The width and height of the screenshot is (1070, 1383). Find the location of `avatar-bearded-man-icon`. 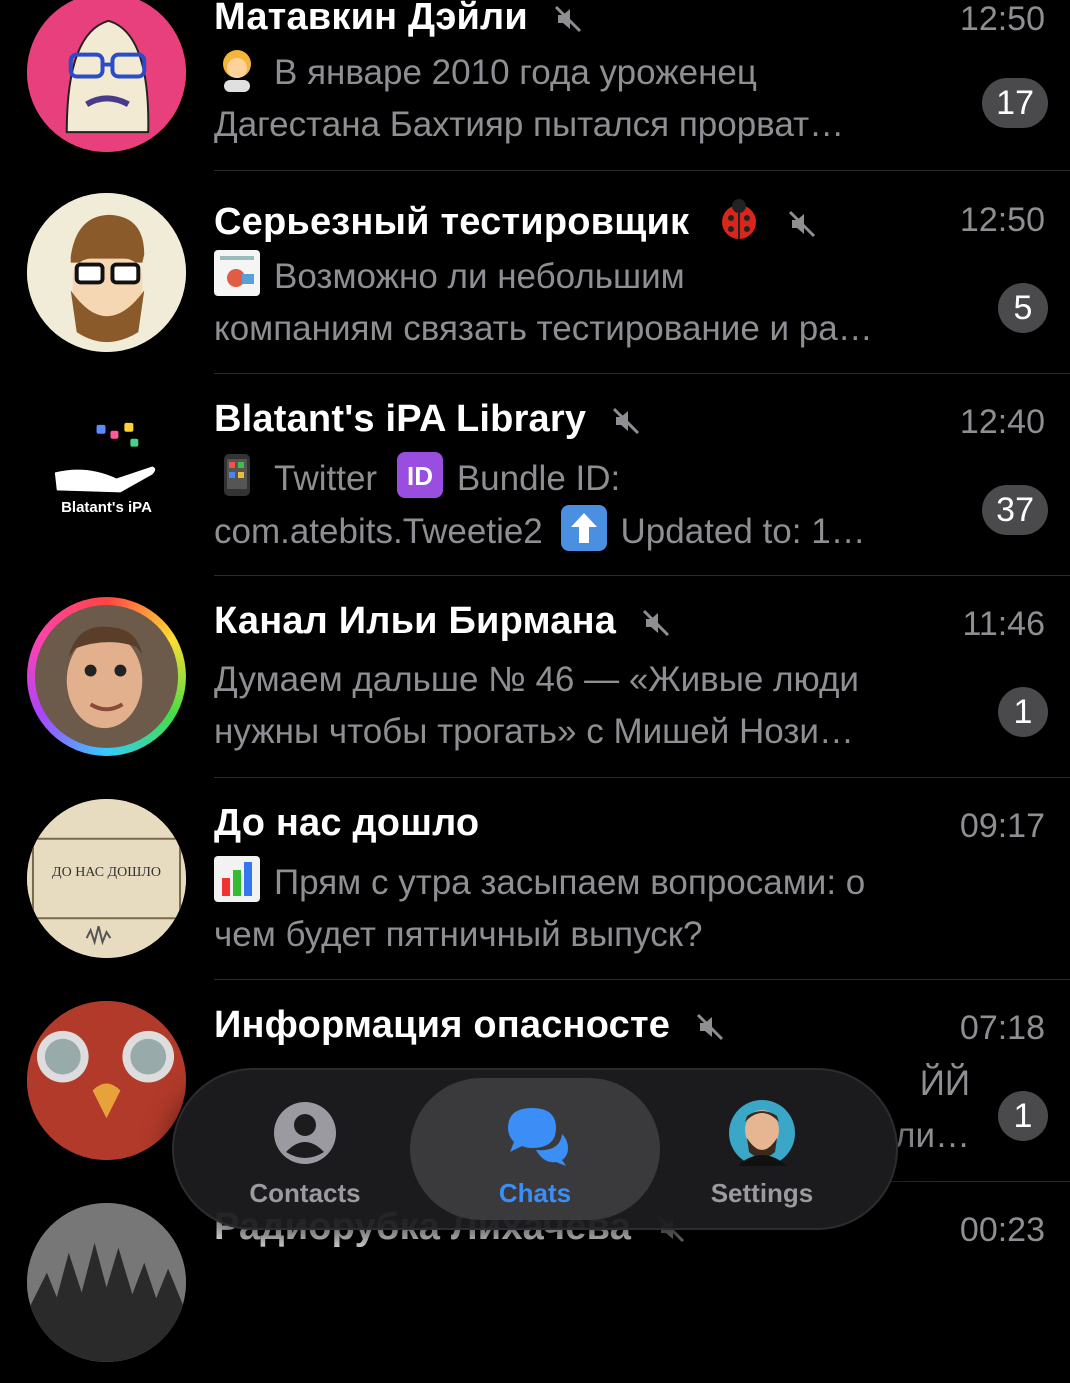

avatar-bearded-man-icon is located at coordinates (106, 272).